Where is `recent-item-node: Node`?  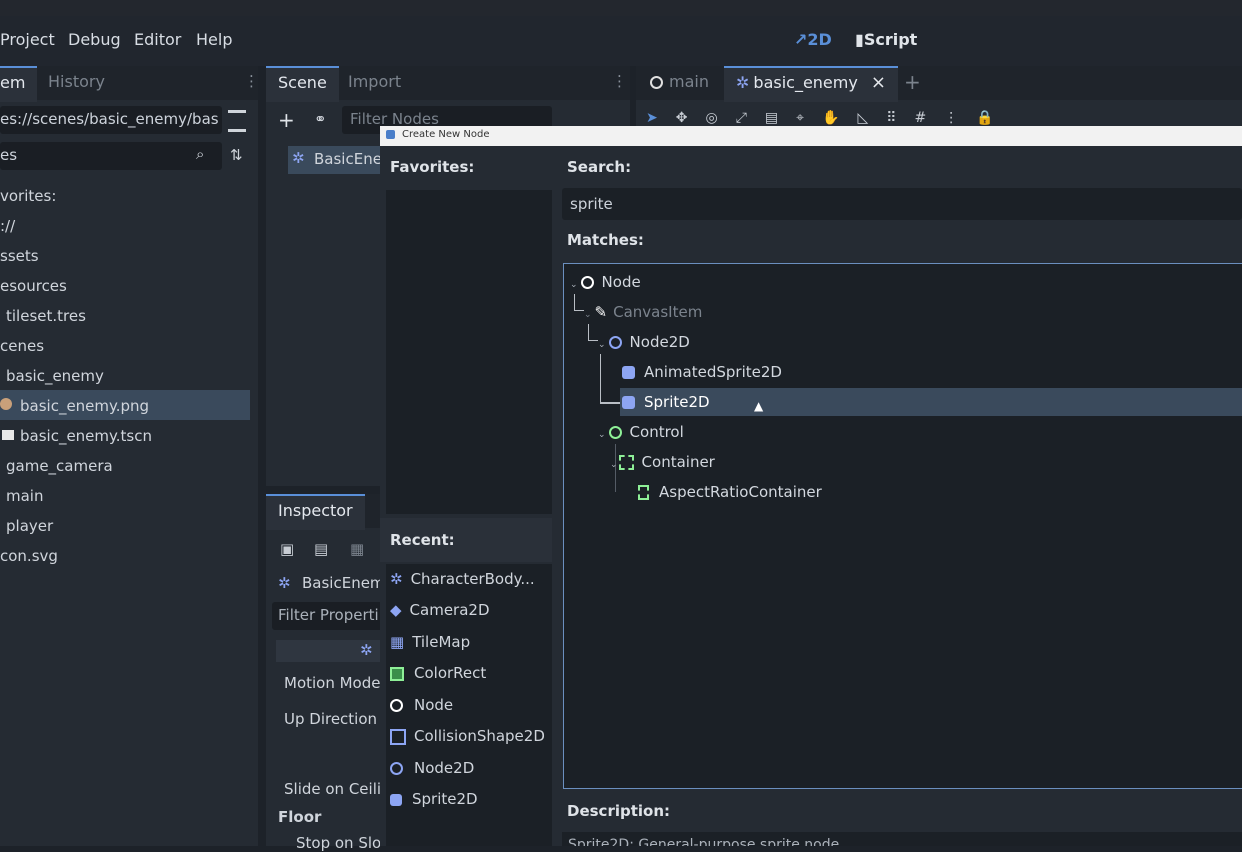
recent-item-node: Node is located at coordinates (421, 705).